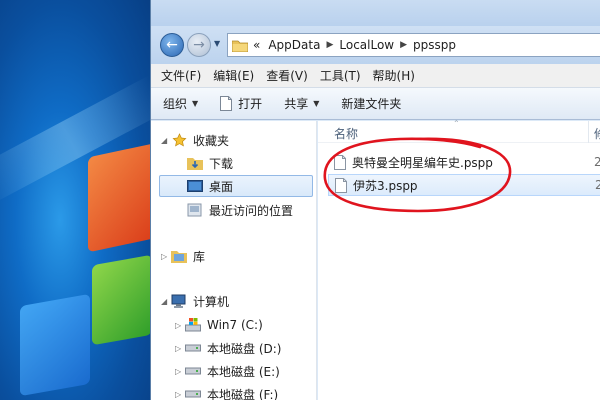 The width and height of the screenshot is (600, 400). I want to click on folder-icon, so click(240, 46).